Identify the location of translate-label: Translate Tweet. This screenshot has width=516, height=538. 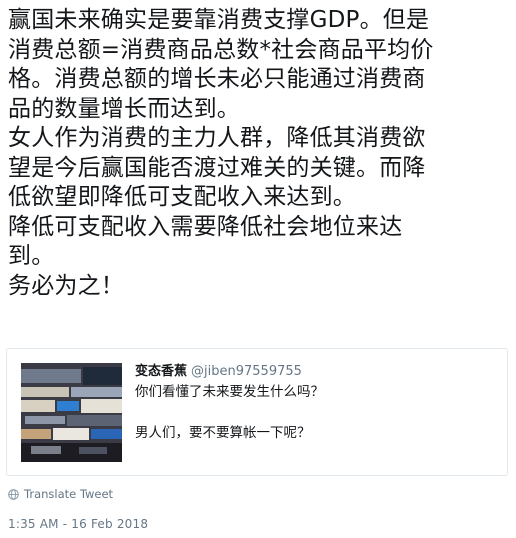
(69, 494).